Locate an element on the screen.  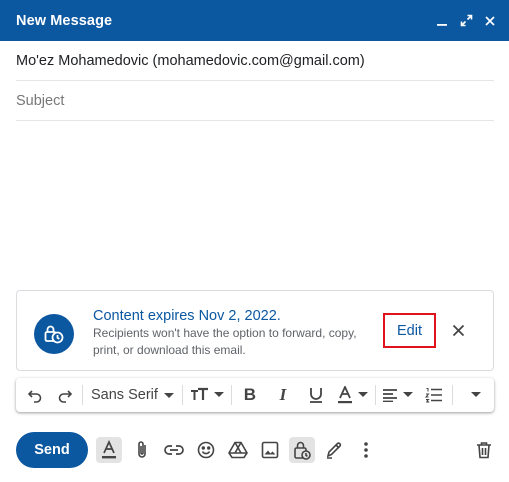
compose-bottom-toolbar: Send is located at coordinates (255, 450).